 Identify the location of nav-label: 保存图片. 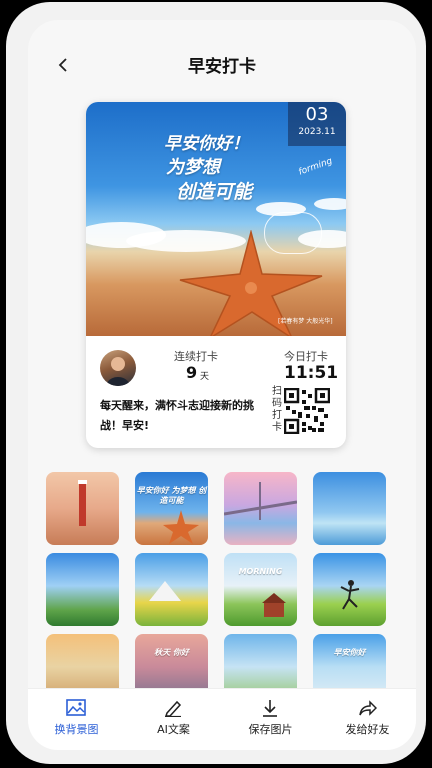
(270, 729).